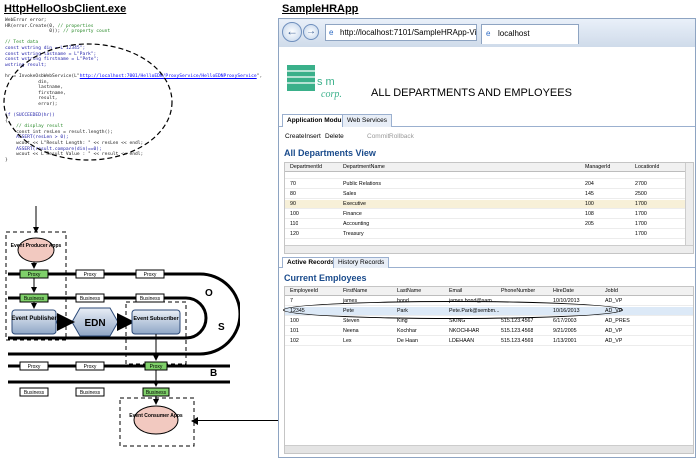 This screenshot has height=465, width=700. Describe the element at coordinates (334, 136) in the screenshot. I see `delete-button: Delete` at that location.